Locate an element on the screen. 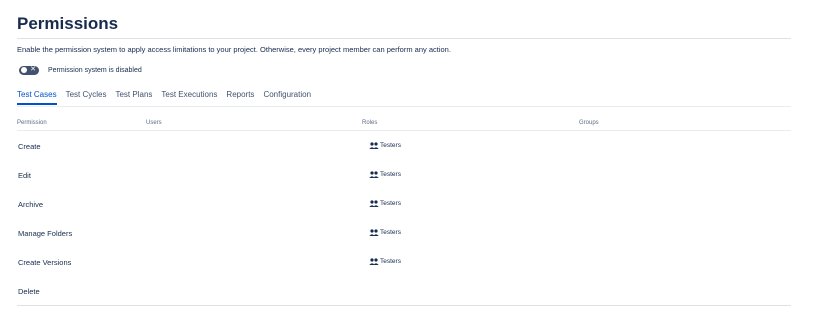 The width and height of the screenshot is (817, 335). table-row: Edit Testers is located at coordinates (404, 174).